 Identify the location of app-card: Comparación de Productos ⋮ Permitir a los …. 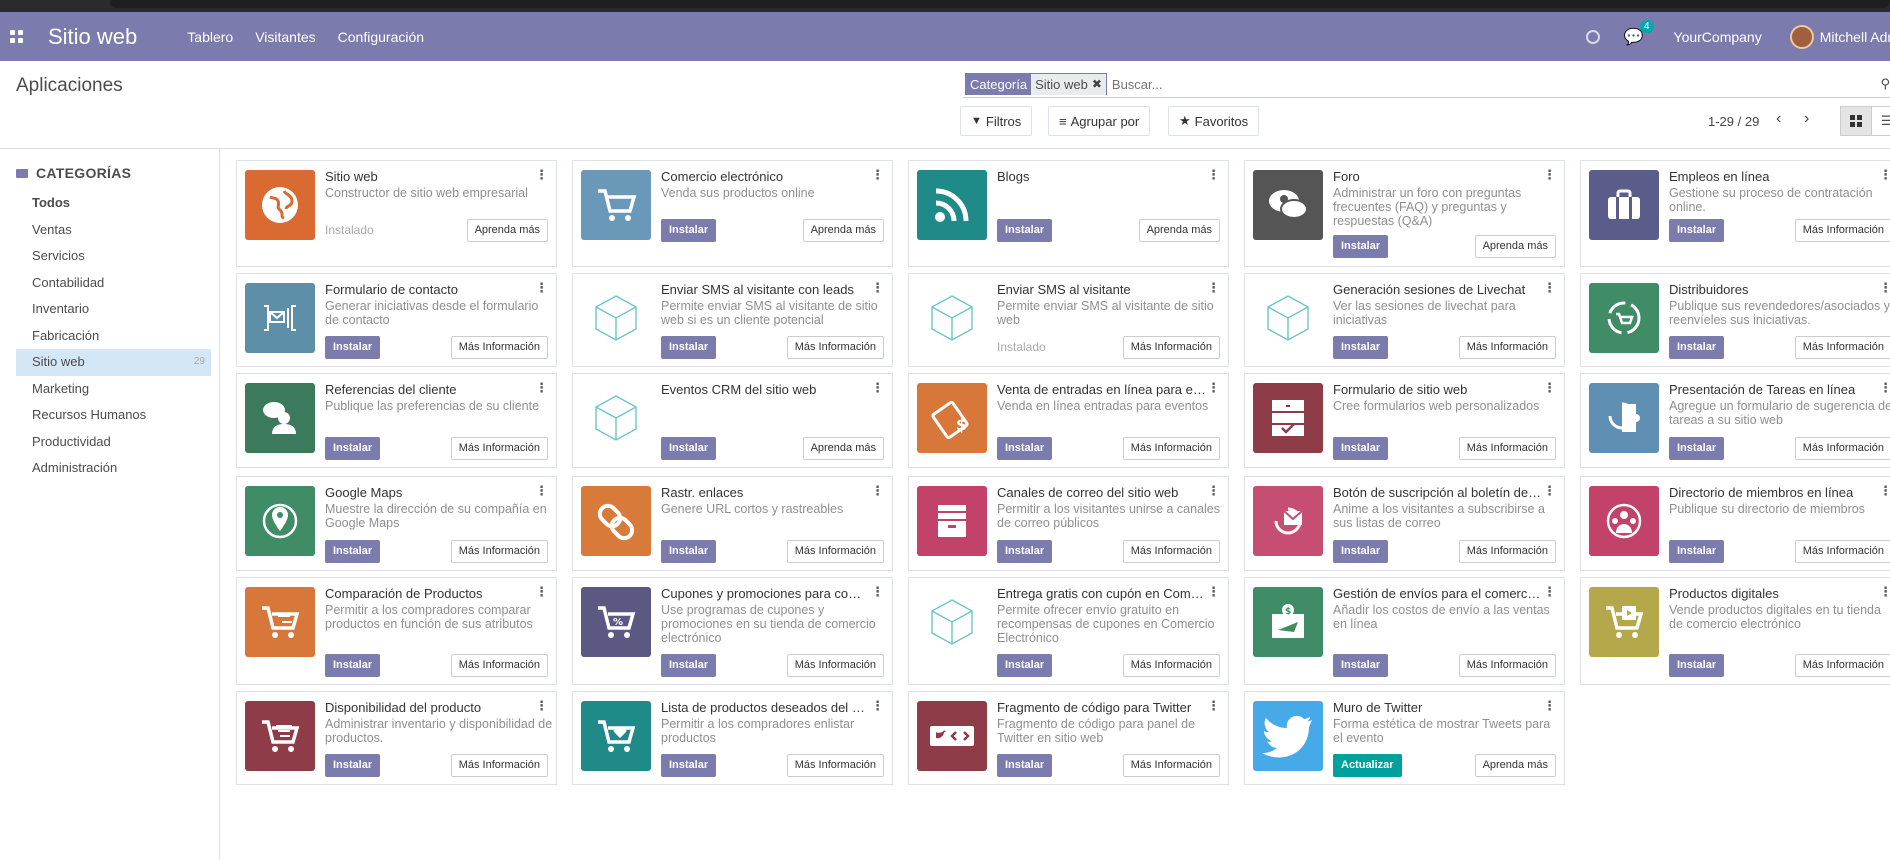
(396, 631).